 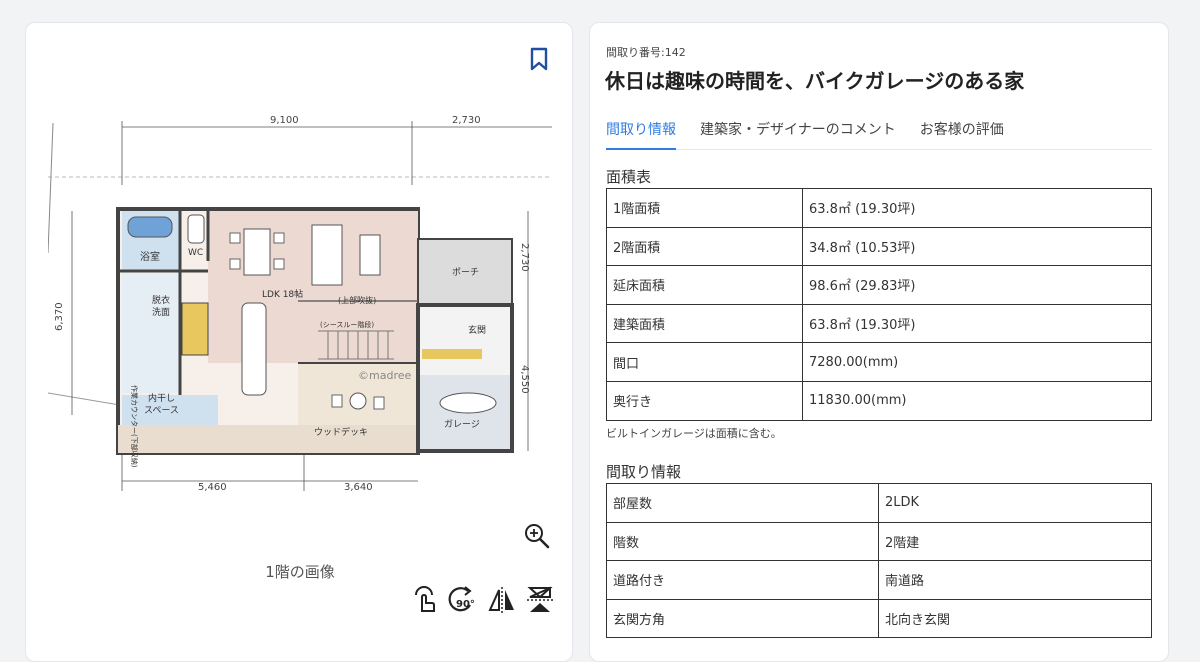 I want to click on row-label: 2階面積, so click(x=704, y=246).